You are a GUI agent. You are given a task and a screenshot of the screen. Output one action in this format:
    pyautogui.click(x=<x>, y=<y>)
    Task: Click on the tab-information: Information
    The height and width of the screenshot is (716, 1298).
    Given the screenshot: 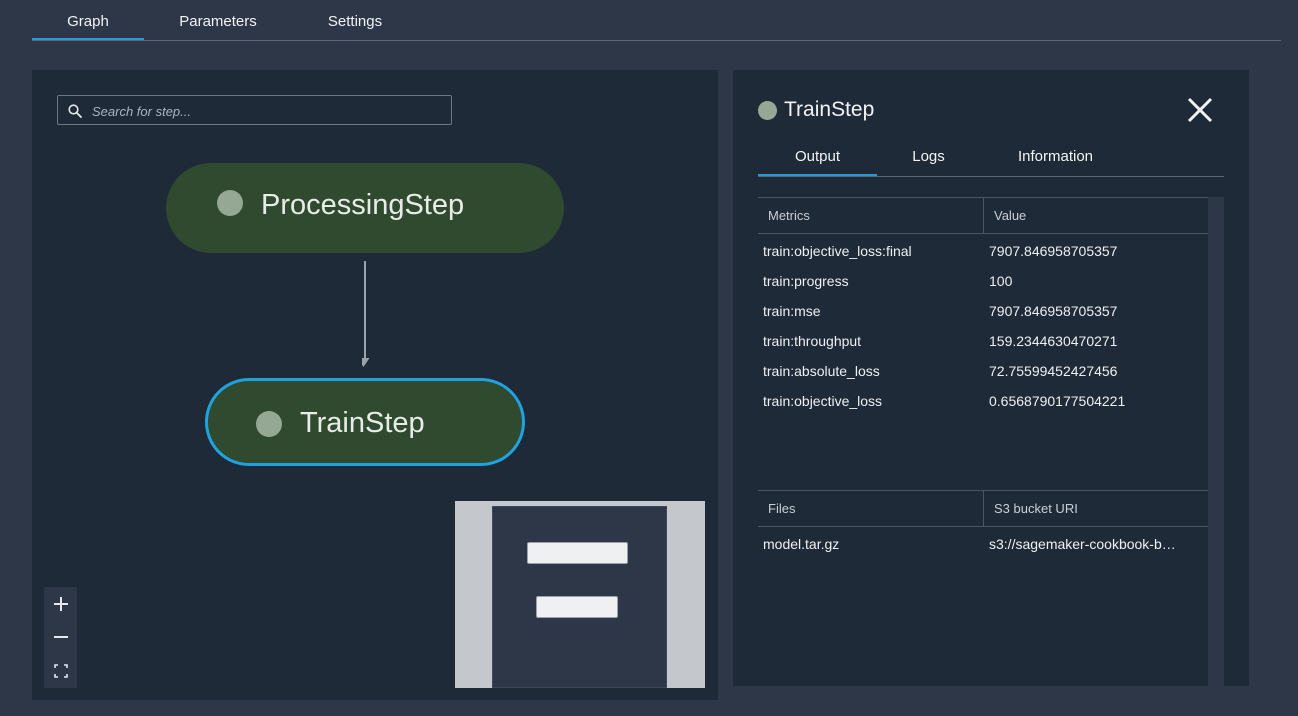 What is the action you would take?
    pyautogui.click(x=1055, y=162)
    